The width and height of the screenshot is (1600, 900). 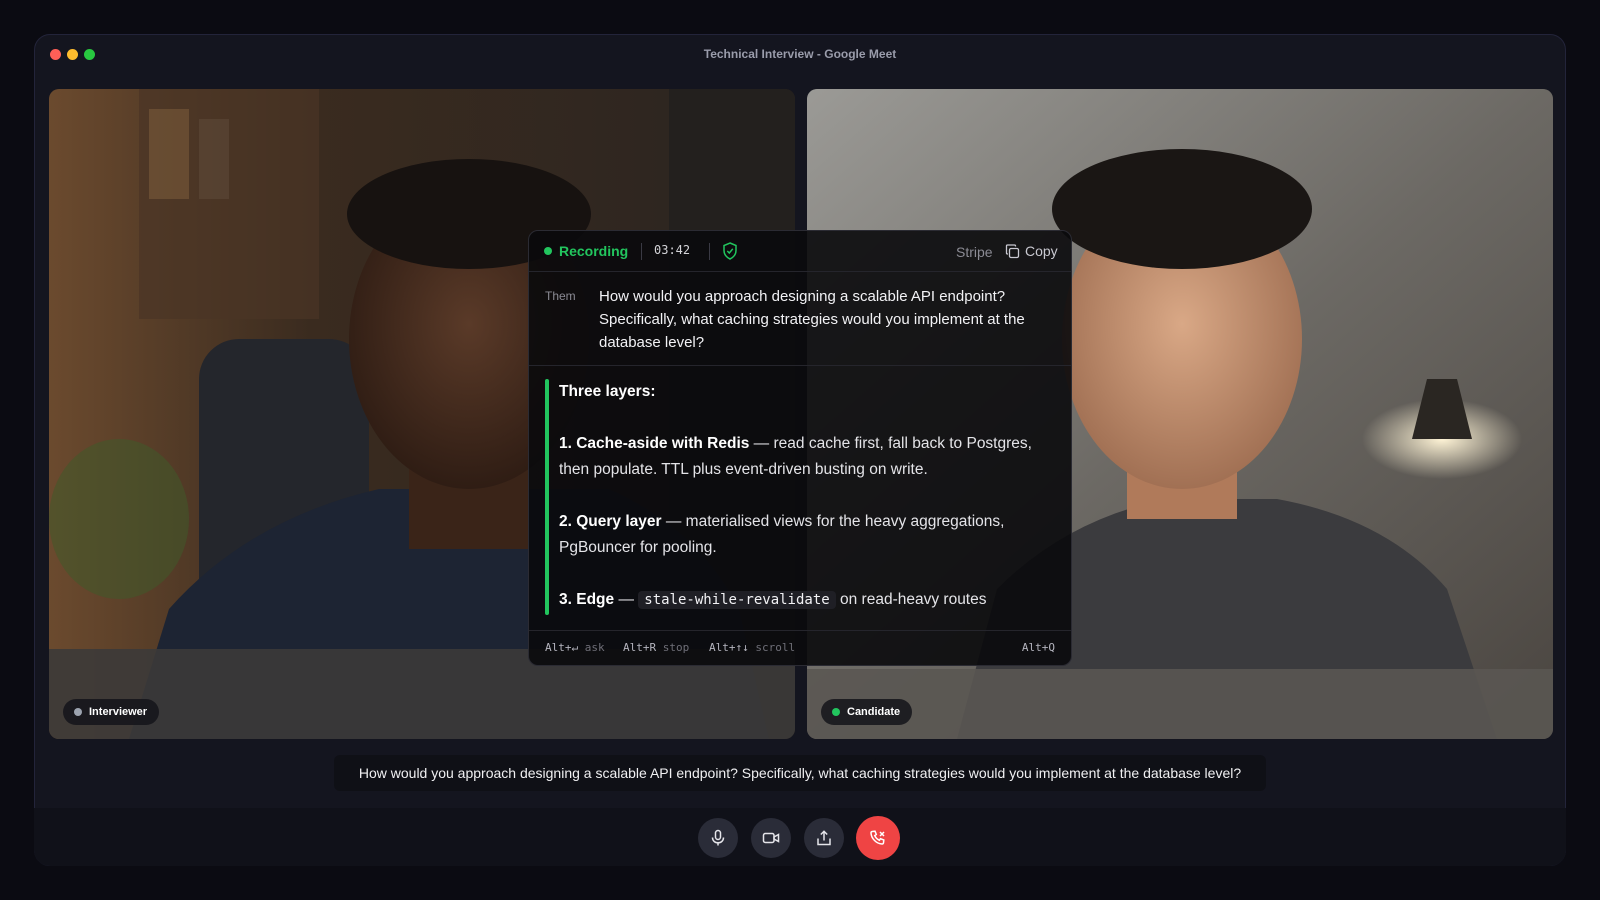 I want to click on copy-button: Copy, so click(x=1031, y=252).